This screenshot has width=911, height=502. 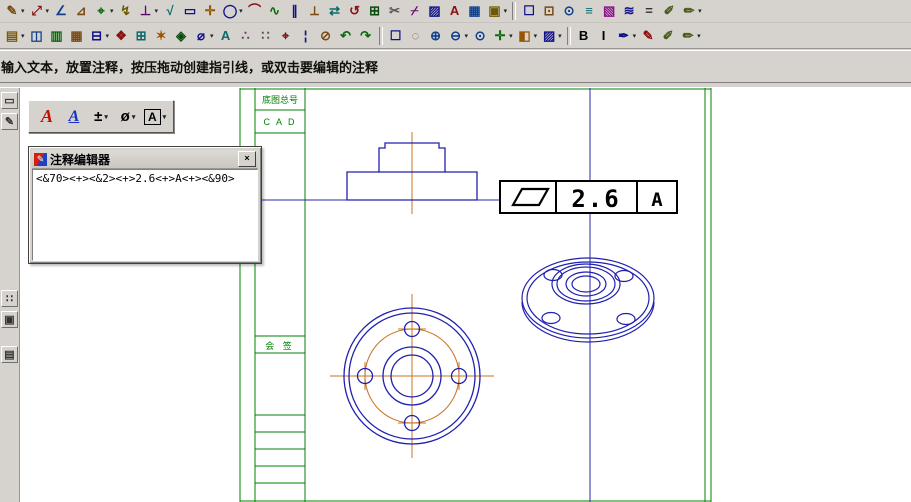 I want to click on smart-dimension-icon: ⤢ ▾, so click(x=39, y=11).